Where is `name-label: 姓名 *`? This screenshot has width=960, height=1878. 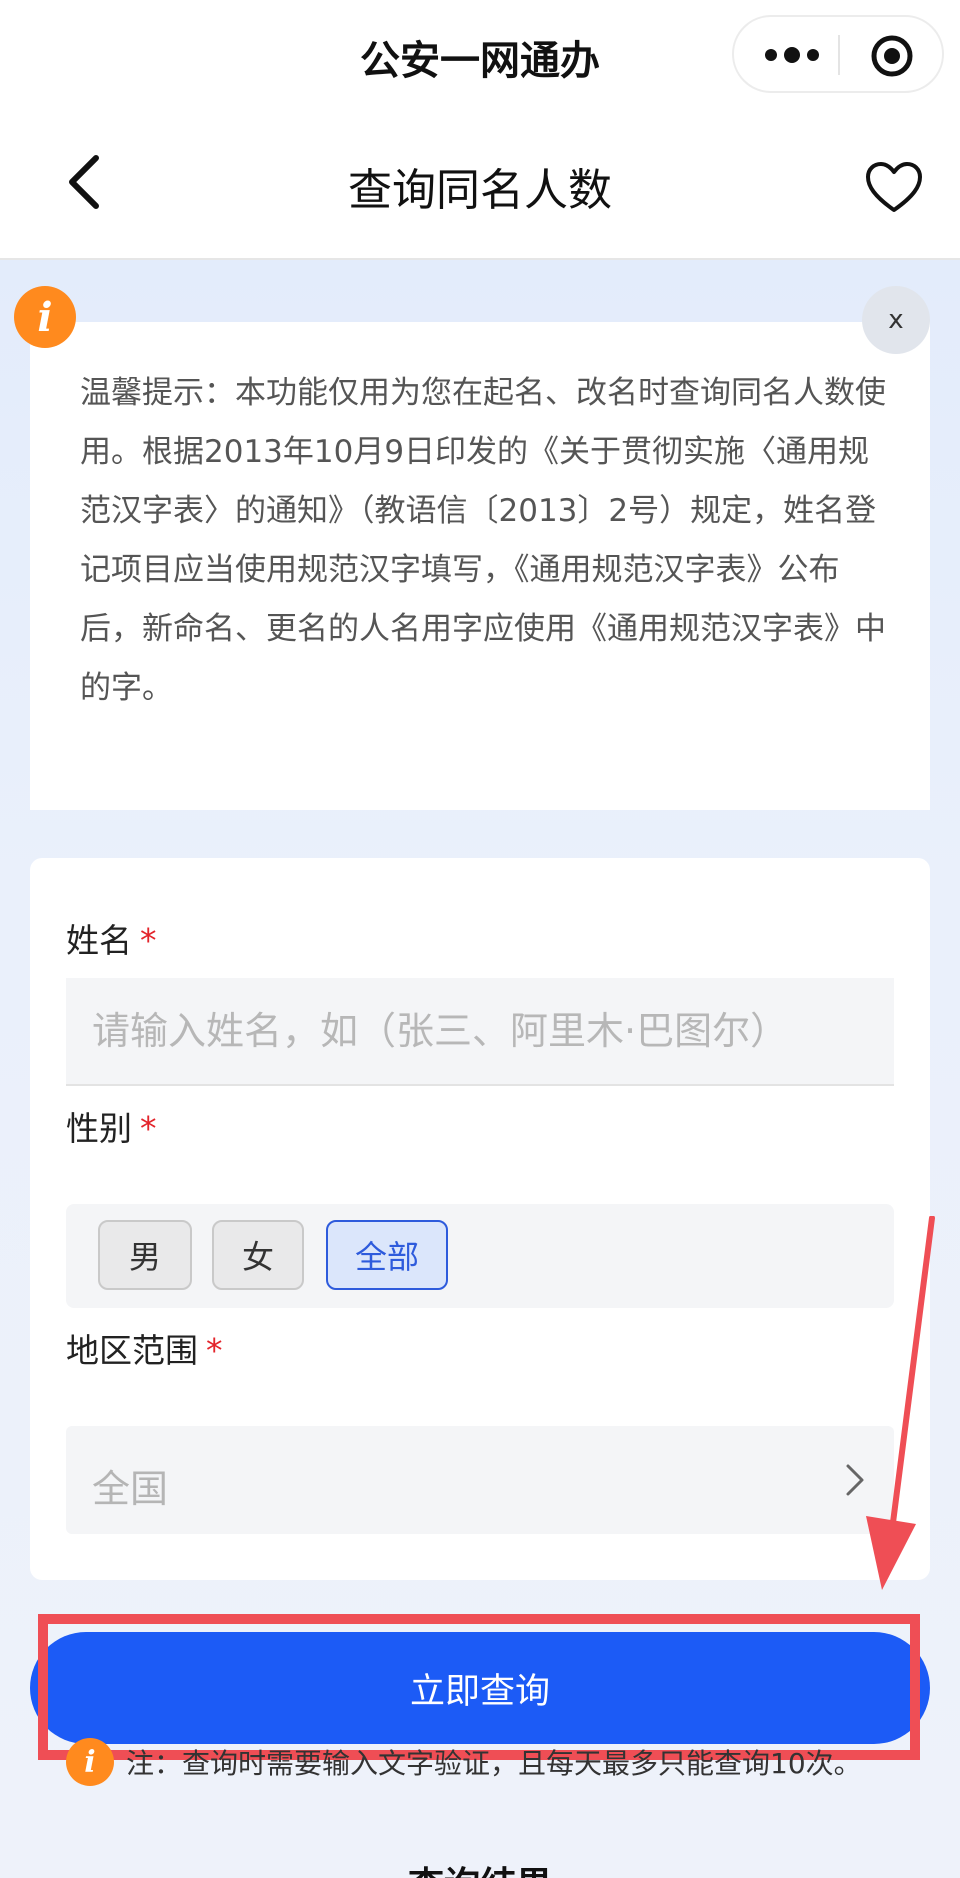
name-label: 姓名 * is located at coordinates (111, 938).